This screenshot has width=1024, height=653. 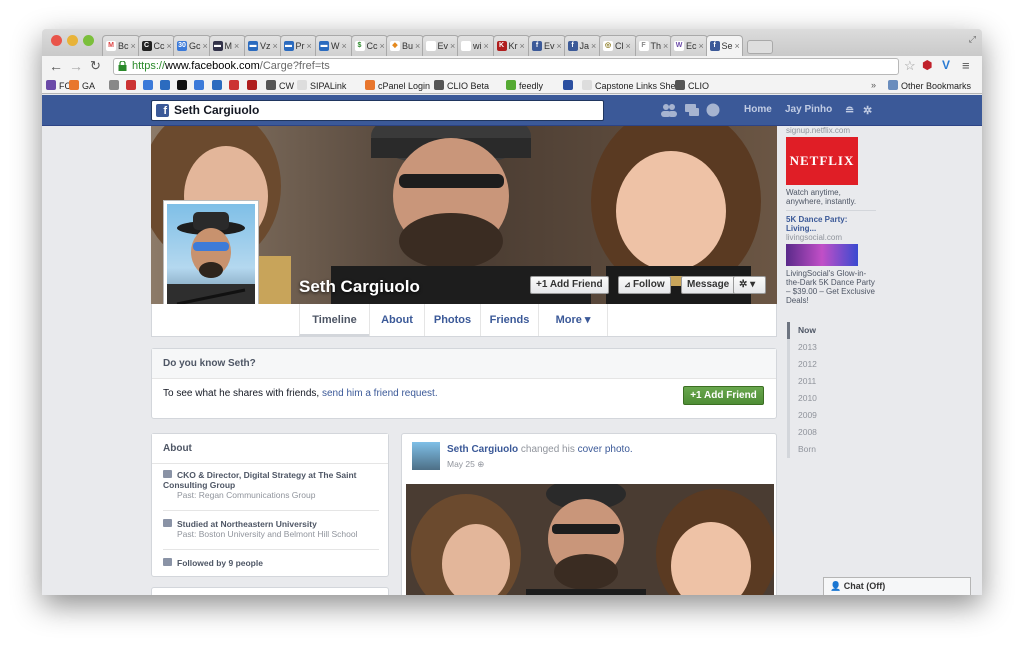 I want to click on search-input: f Seth Cargiuolo, so click(x=377, y=110).